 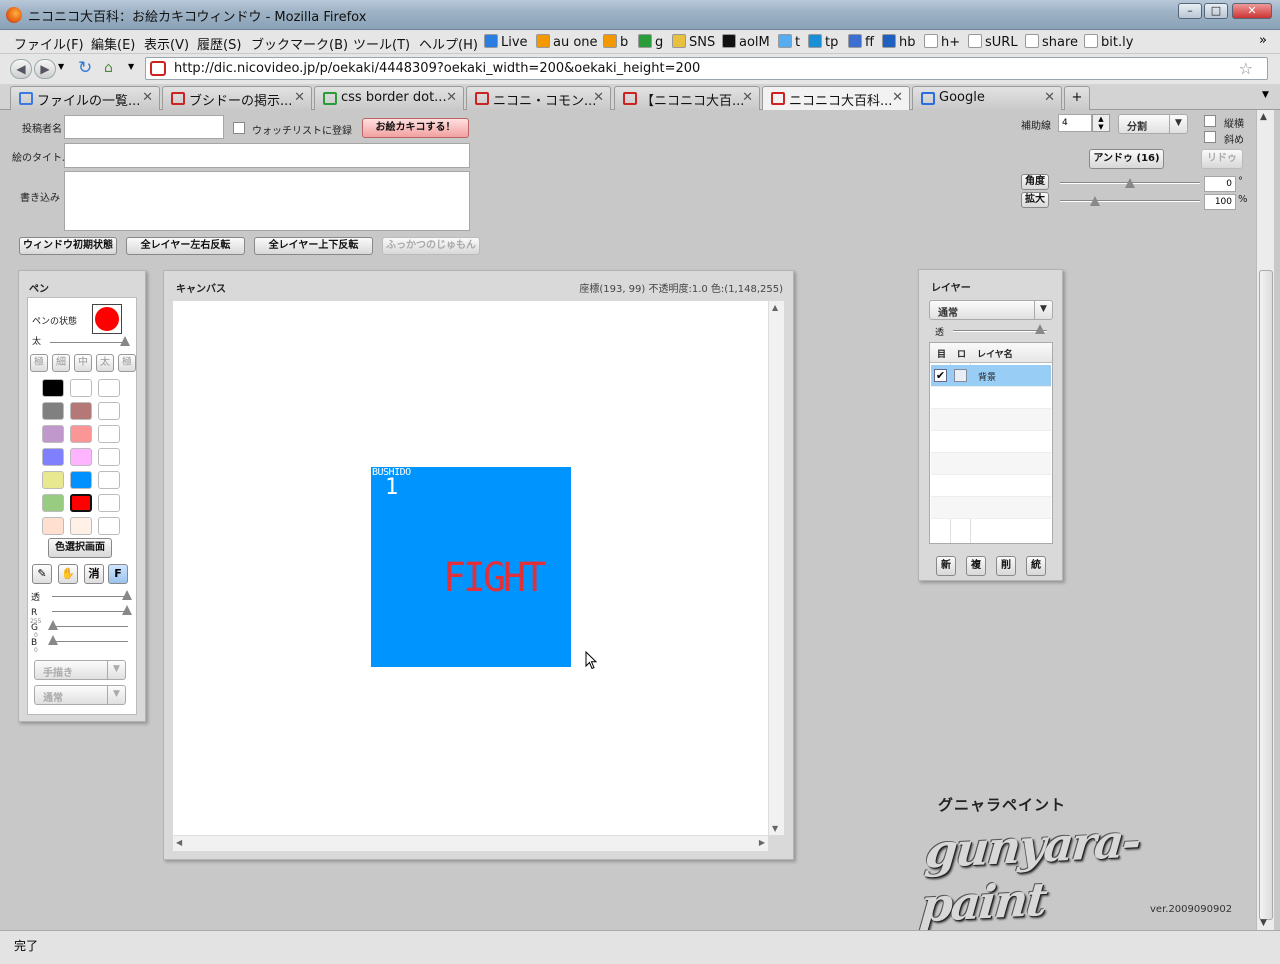 I want to click on back-button: ◀, so click(x=21, y=69).